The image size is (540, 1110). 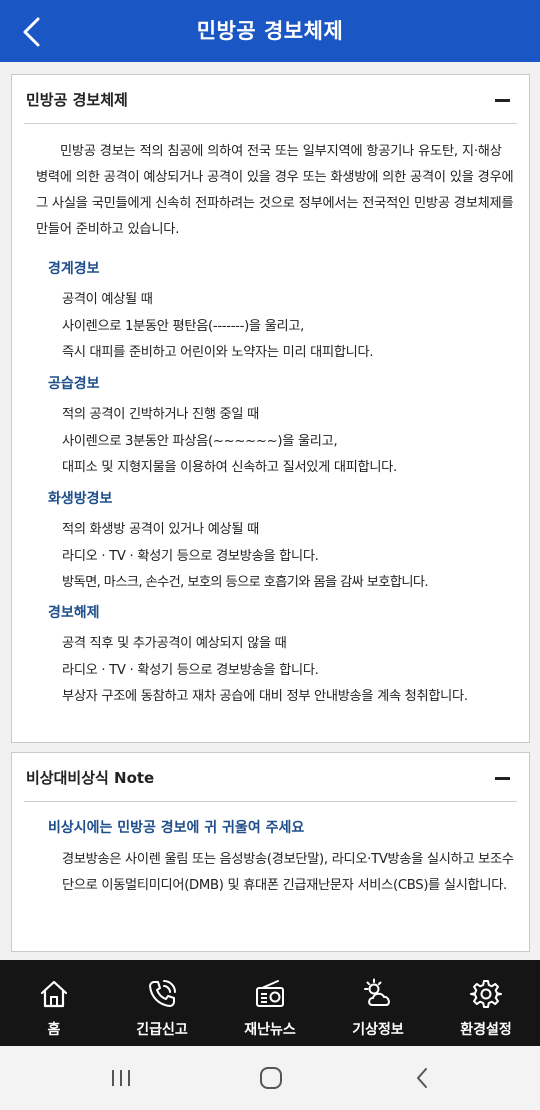 What do you see at coordinates (162, 1030) in the screenshot?
I see `tab-label: 긴급신고` at bounding box center [162, 1030].